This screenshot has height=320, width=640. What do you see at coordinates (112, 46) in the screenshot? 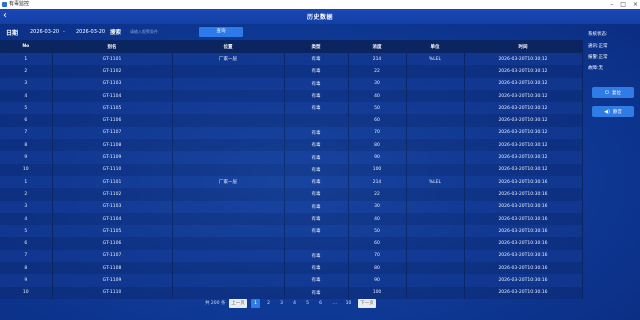
I see `column-header-alias: 别名` at bounding box center [112, 46].